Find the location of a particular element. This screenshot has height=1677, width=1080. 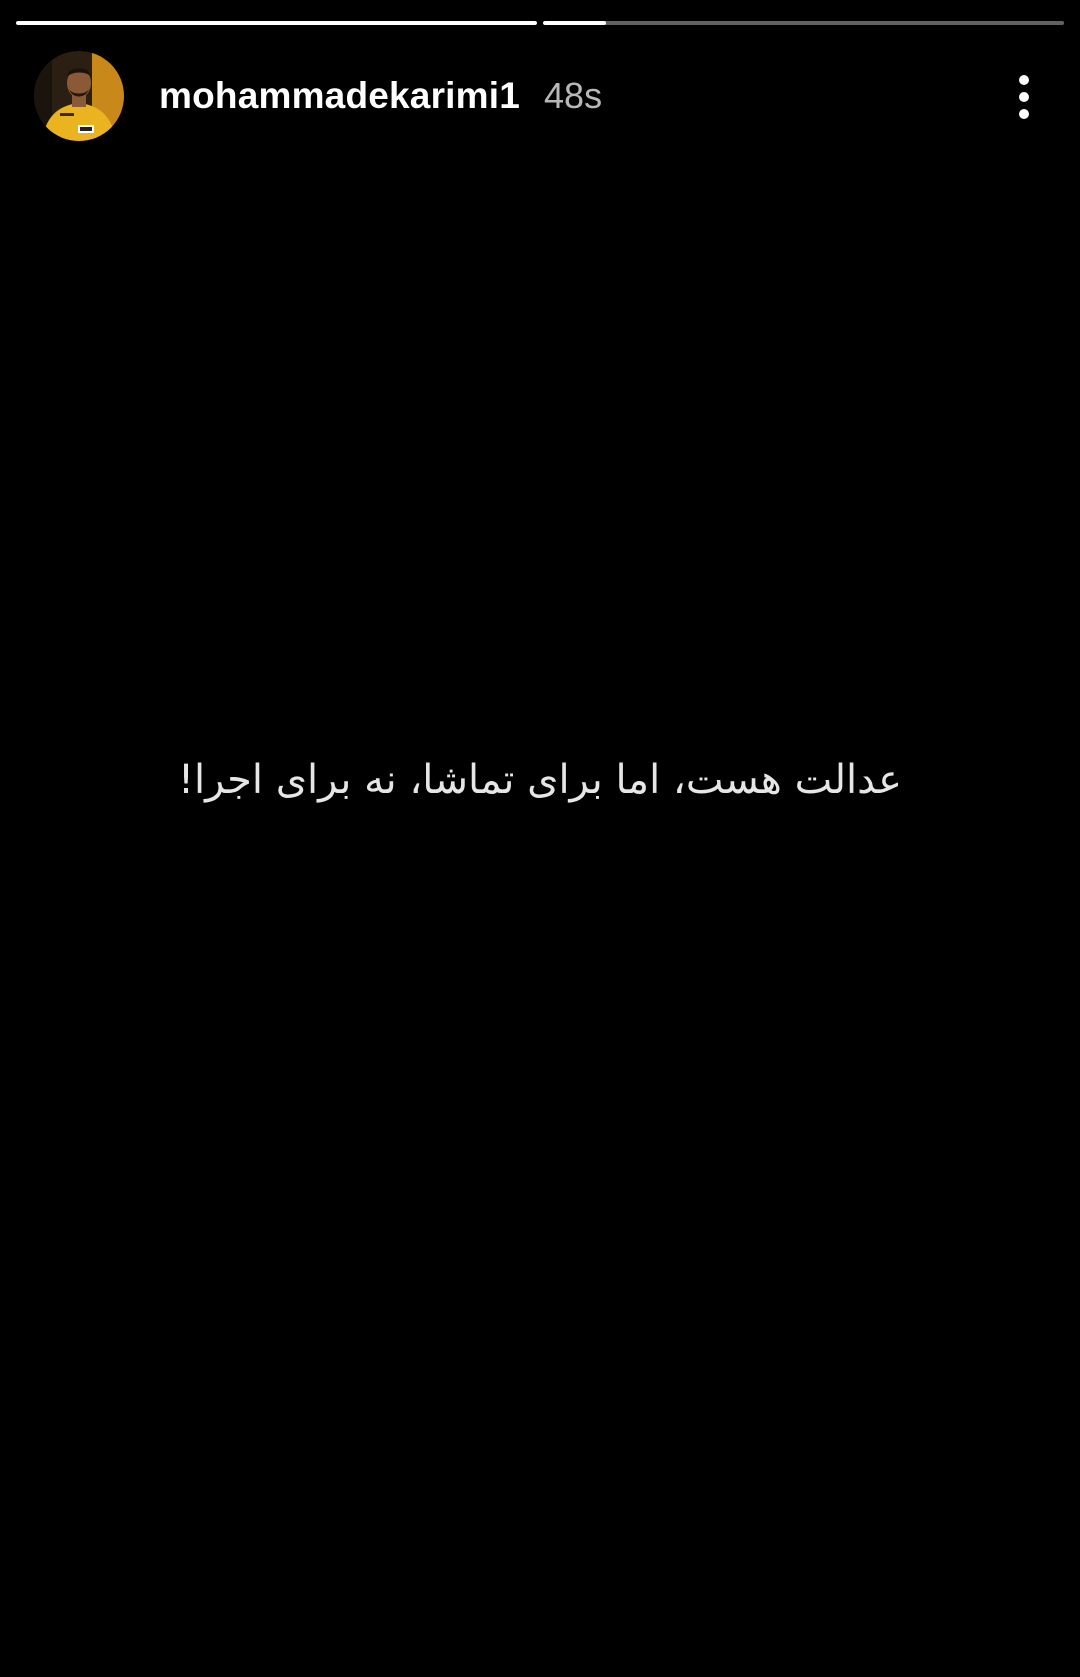

profile-photo-avatar-icon is located at coordinates (79, 96).